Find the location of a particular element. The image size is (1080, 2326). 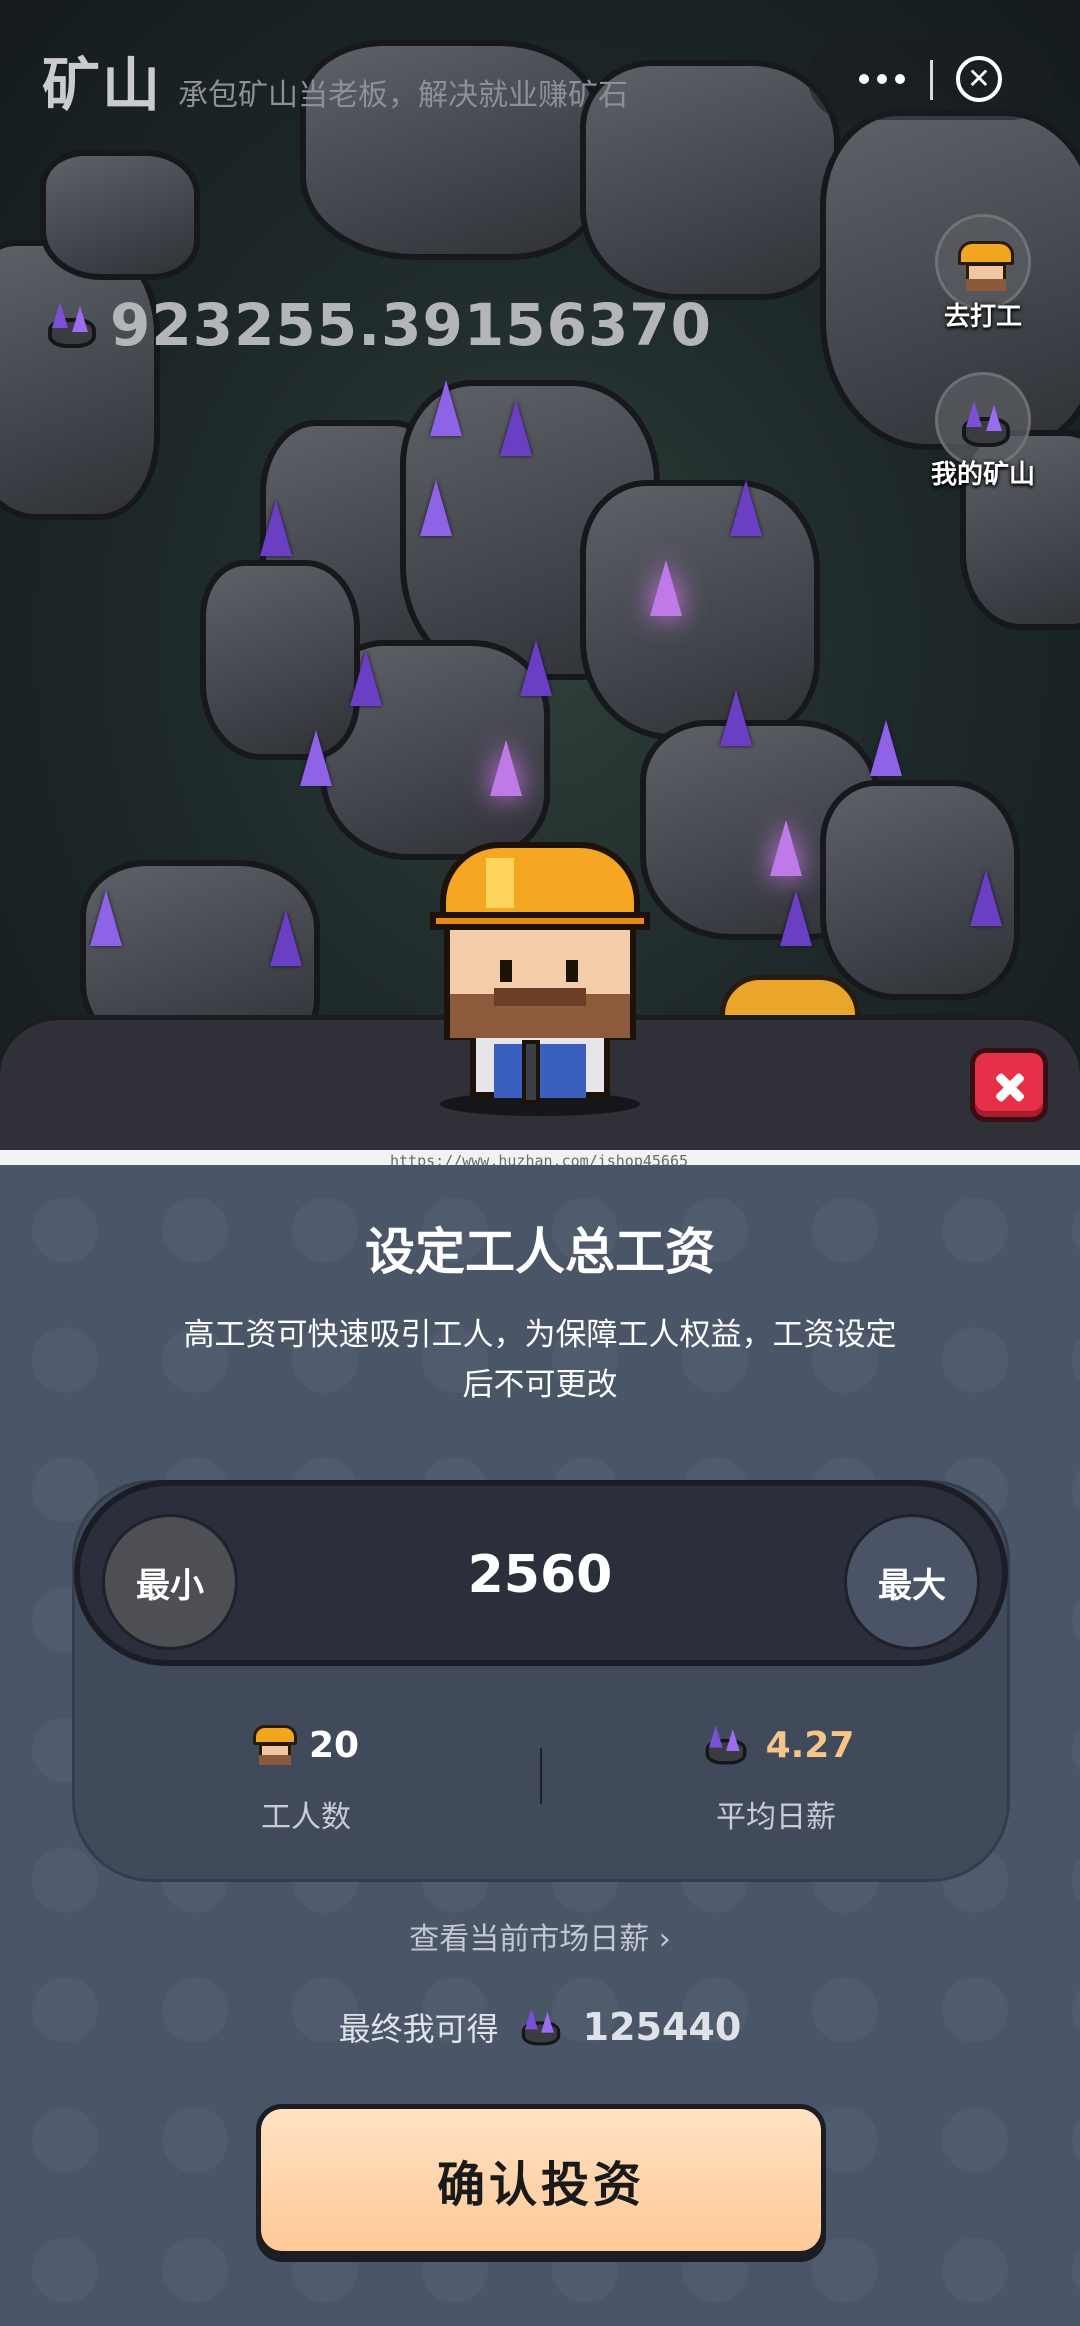

confirm-investment-button: 确认投资 is located at coordinates (541, 2180).